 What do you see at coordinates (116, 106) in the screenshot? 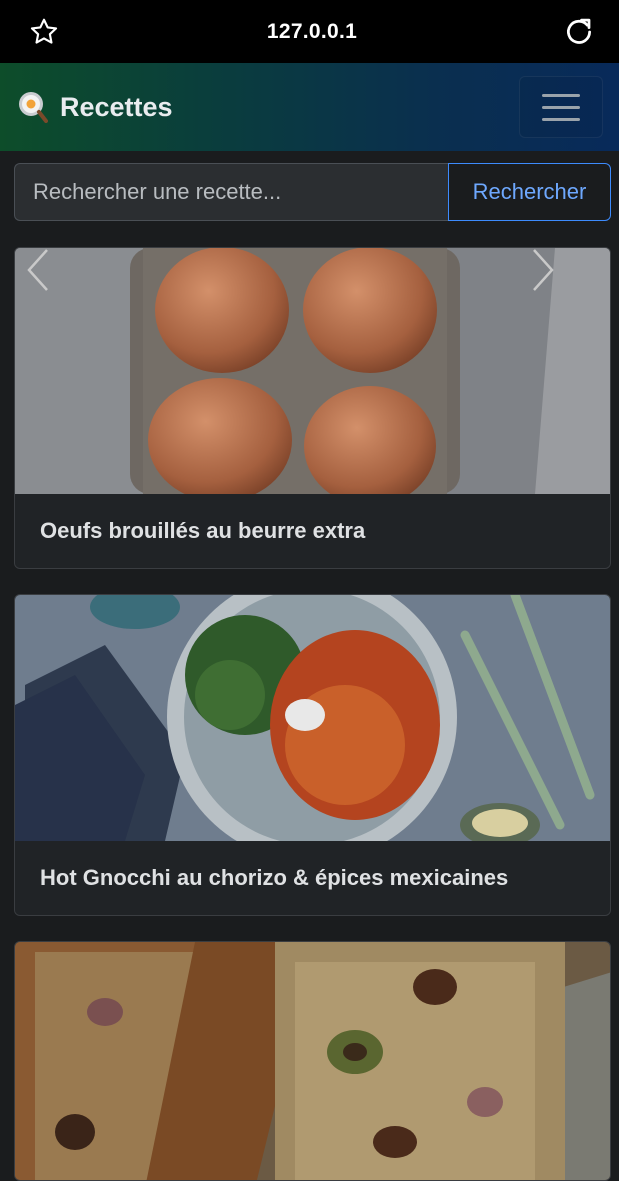
I see `brand-title: Recettes` at bounding box center [116, 106].